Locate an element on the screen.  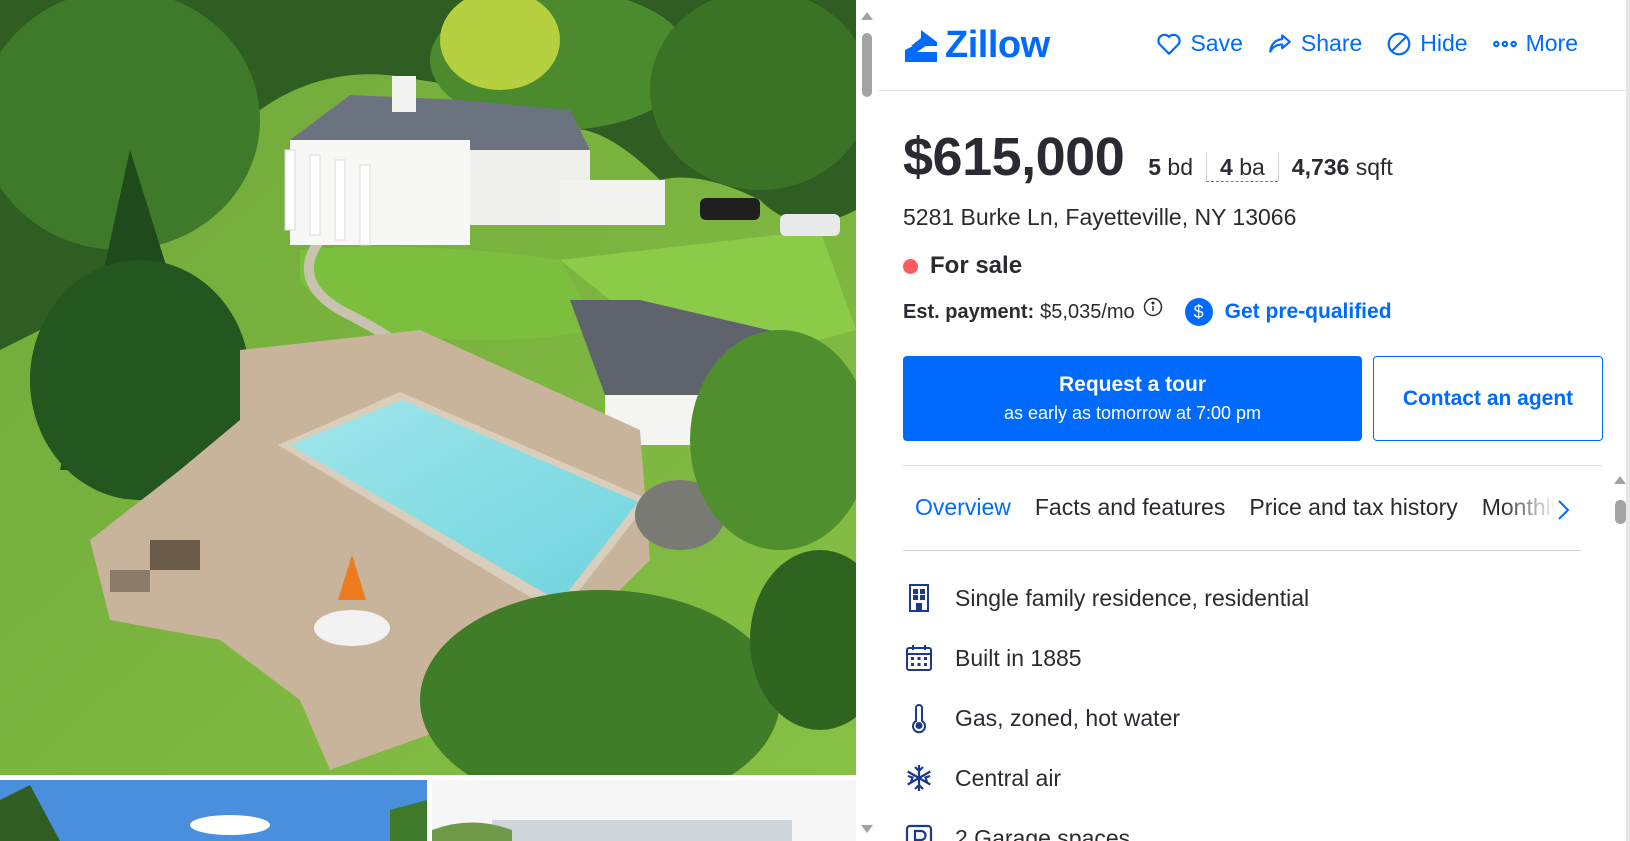
beds-unit: bd is located at coordinates (1180, 167).